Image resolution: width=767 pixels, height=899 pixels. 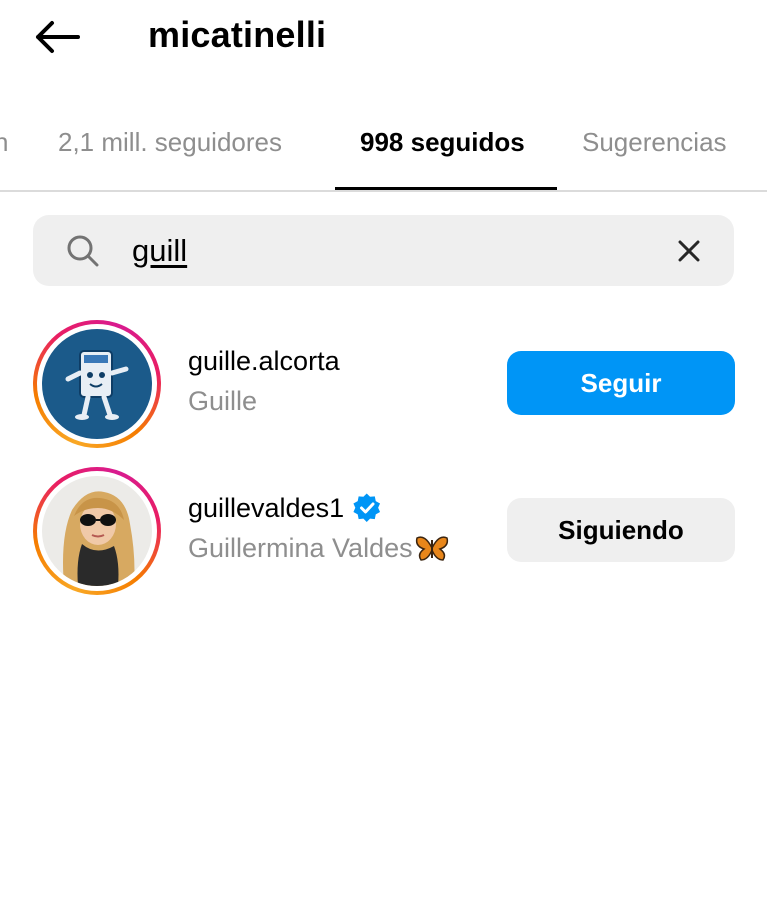 I want to click on back-button, so click(x=57, y=37).